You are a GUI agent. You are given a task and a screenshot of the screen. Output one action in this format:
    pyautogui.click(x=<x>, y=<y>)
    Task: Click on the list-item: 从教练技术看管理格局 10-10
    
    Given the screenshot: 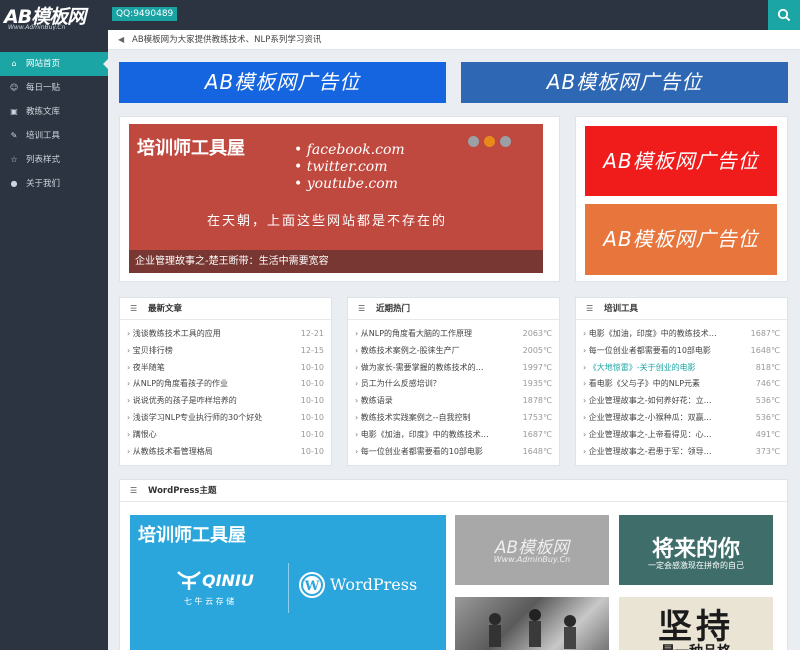 What is the action you would take?
    pyautogui.click(x=225, y=452)
    